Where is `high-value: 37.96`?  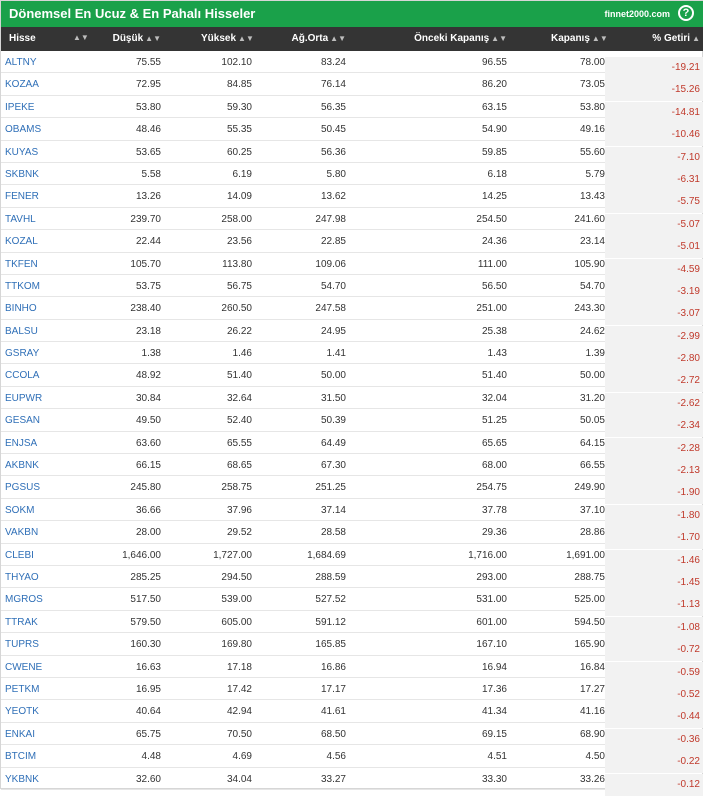 high-value: 37.96 is located at coordinates (239, 510).